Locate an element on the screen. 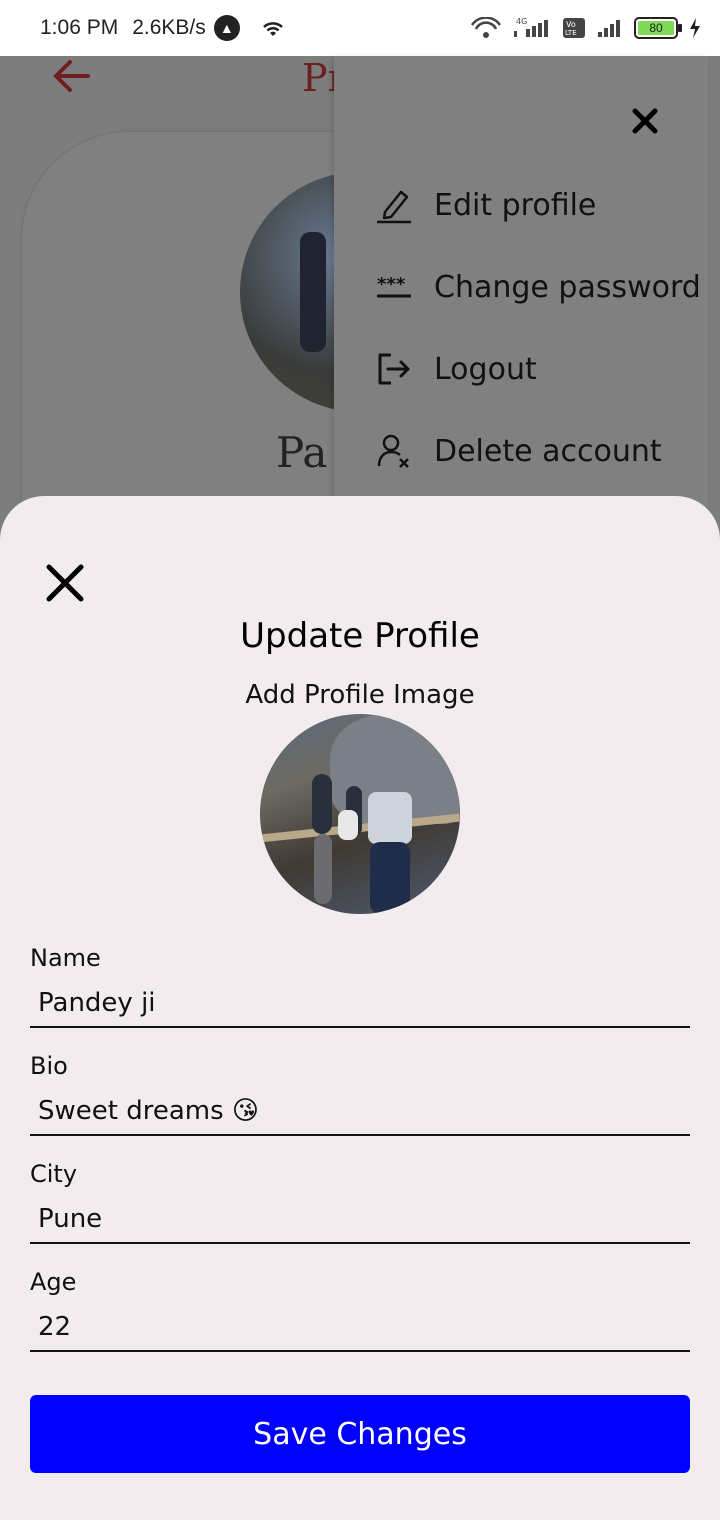 The width and height of the screenshot is (720, 1520). field-label: Name is located at coordinates (65, 958).